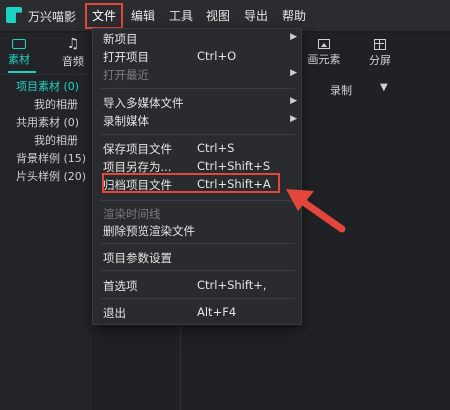  Describe the element at coordinates (137, 149) in the screenshot. I see `menu-item-save-project: 保存项目文件` at that location.